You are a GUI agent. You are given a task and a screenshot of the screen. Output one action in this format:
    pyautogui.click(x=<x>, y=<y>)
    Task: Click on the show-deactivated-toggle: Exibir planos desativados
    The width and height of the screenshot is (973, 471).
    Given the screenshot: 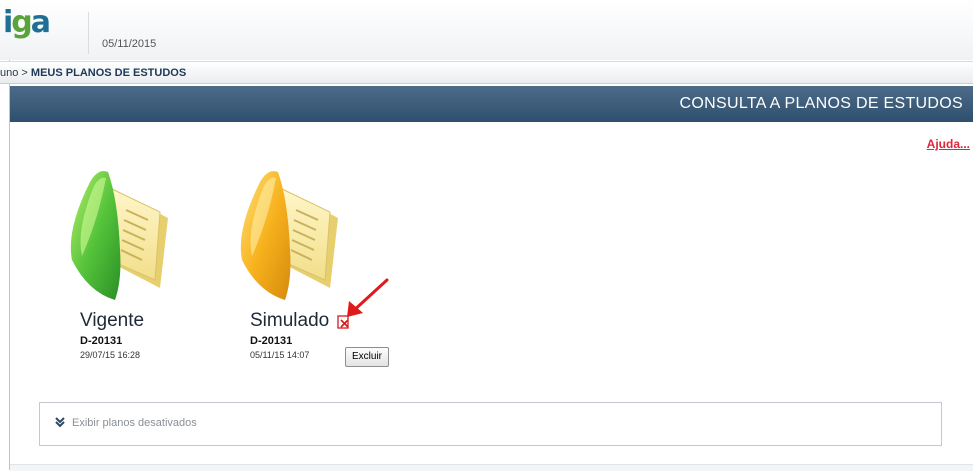 What is the action you would take?
    pyautogui.click(x=125, y=422)
    